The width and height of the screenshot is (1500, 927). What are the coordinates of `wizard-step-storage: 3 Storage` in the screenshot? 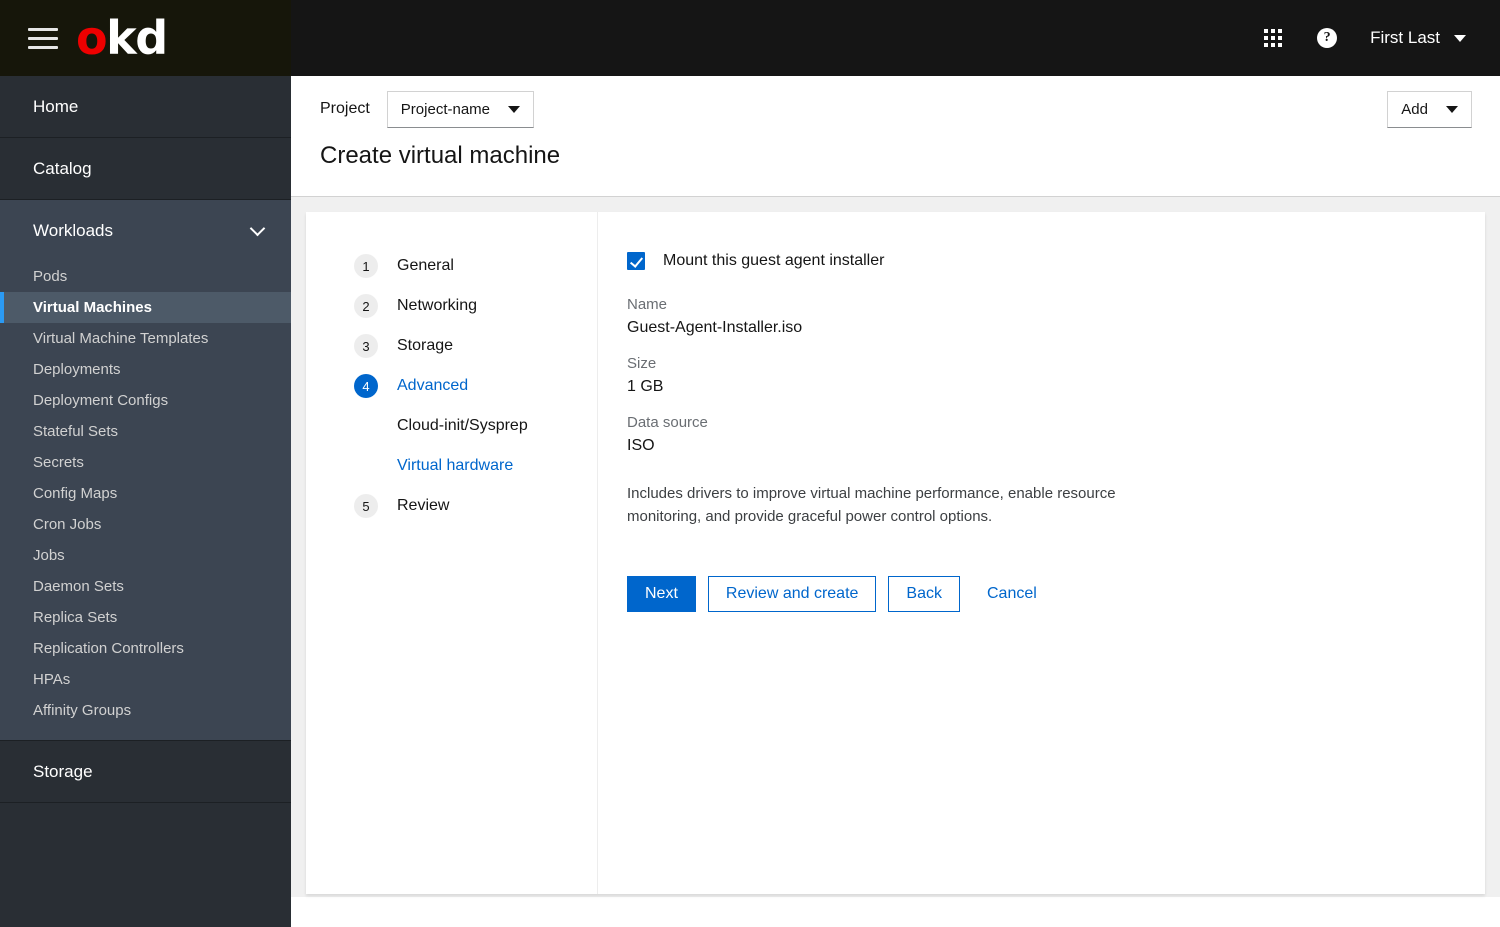 It's located at (451, 346).